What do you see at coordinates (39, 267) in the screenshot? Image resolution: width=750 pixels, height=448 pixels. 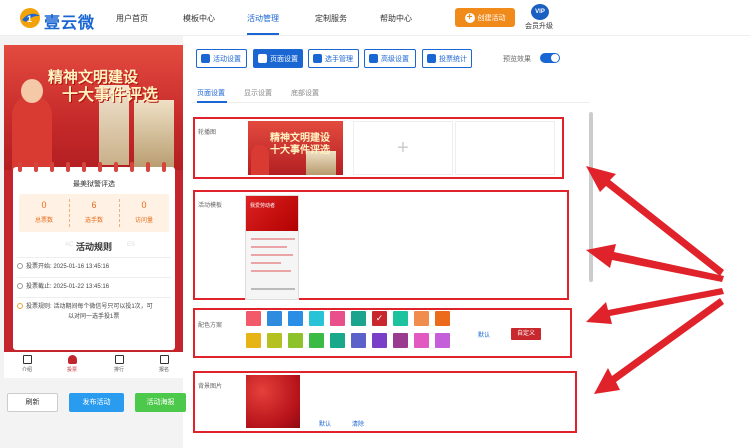 I see `start-time-label: 投票开始:` at bounding box center [39, 267].